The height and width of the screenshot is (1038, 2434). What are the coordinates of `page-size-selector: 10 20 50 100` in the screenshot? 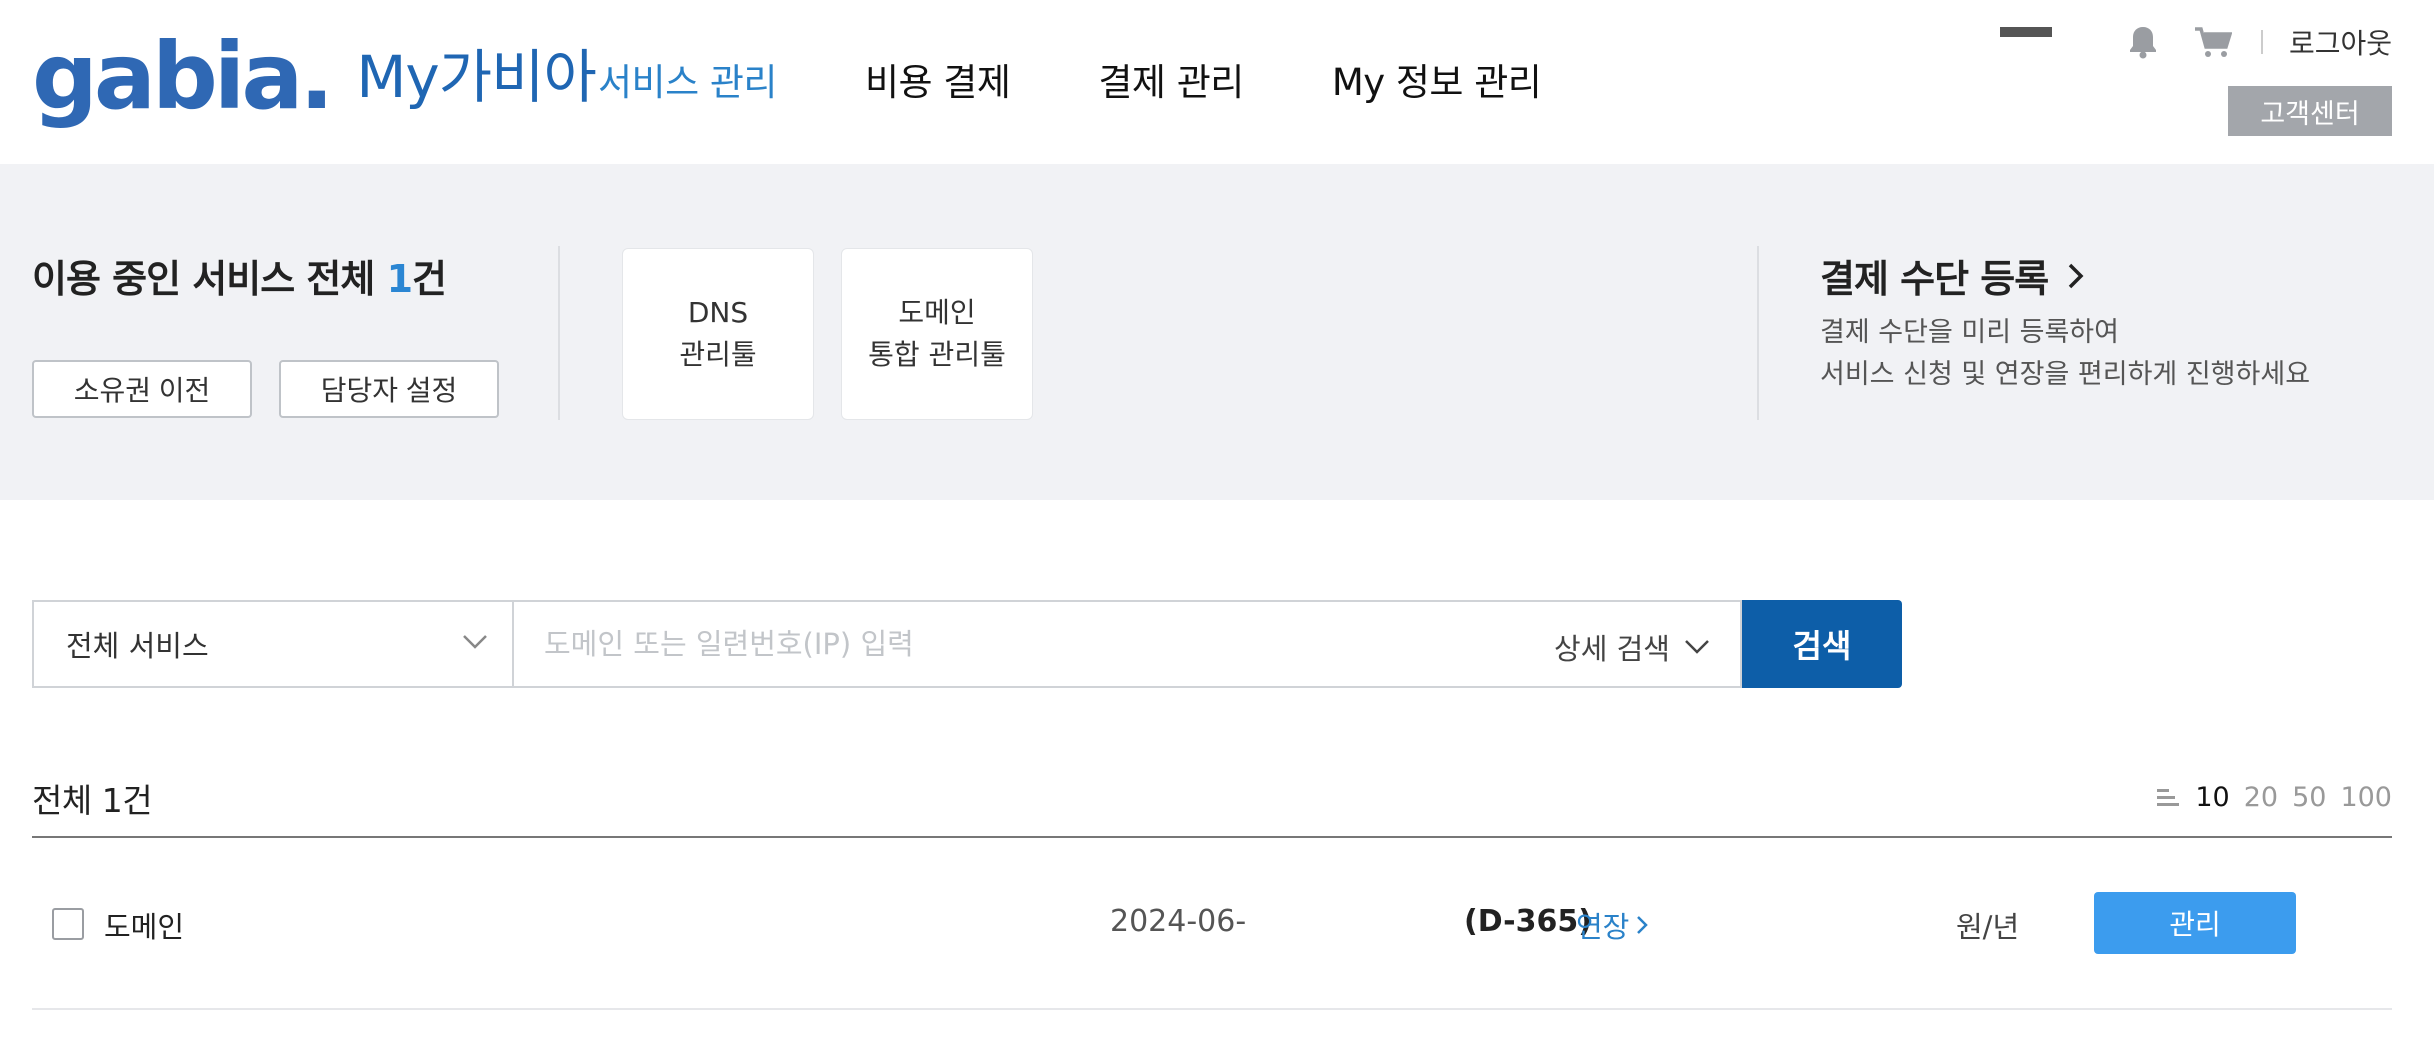 It's located at (2273, 797).